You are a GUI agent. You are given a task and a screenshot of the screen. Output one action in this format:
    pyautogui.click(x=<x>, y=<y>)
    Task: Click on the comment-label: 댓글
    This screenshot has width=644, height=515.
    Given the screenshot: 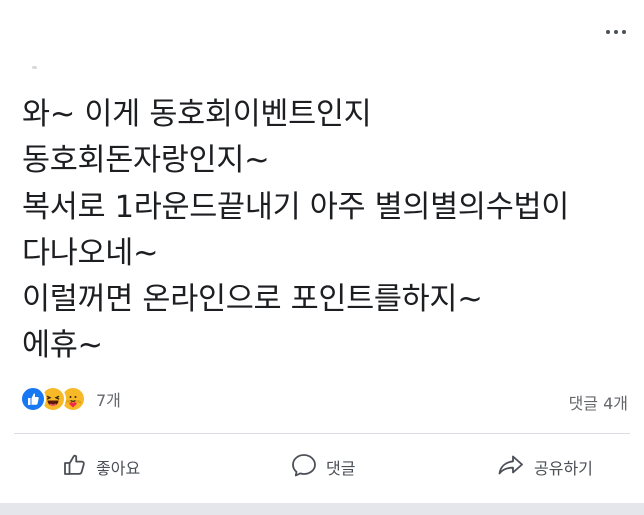 What is the action you would take?
    pyautogui.click(x=341, y=468)
    